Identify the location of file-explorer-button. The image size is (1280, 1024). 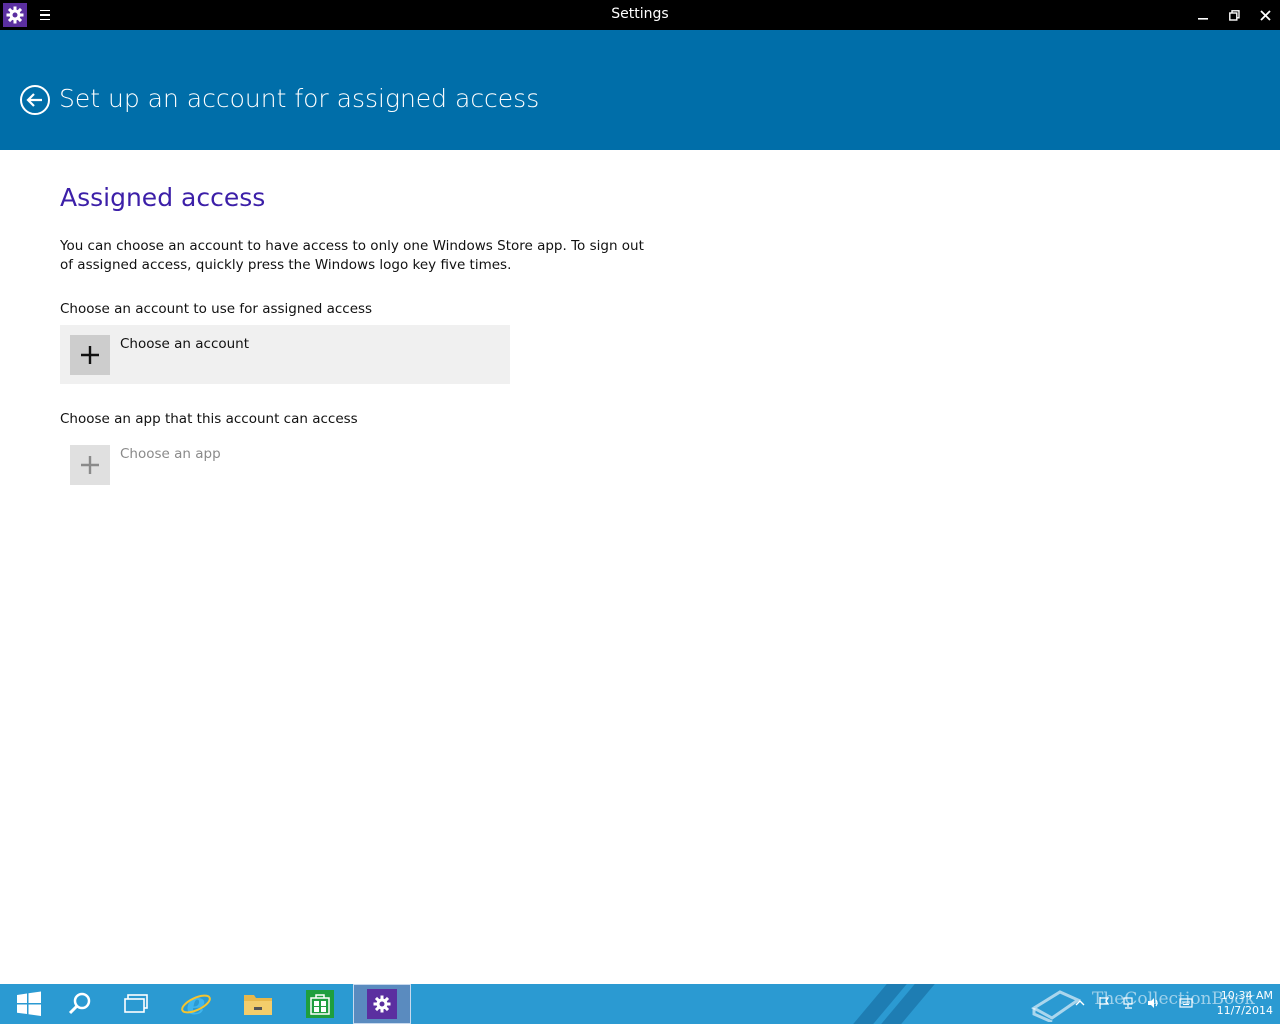
(258, 1004).